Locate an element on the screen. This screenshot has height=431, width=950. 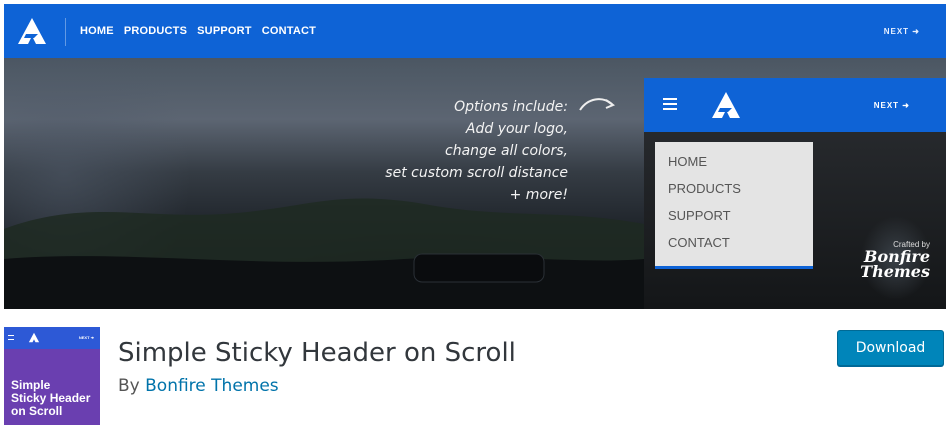
caption-line: Add your logo, is located at coordinates (516, 129).